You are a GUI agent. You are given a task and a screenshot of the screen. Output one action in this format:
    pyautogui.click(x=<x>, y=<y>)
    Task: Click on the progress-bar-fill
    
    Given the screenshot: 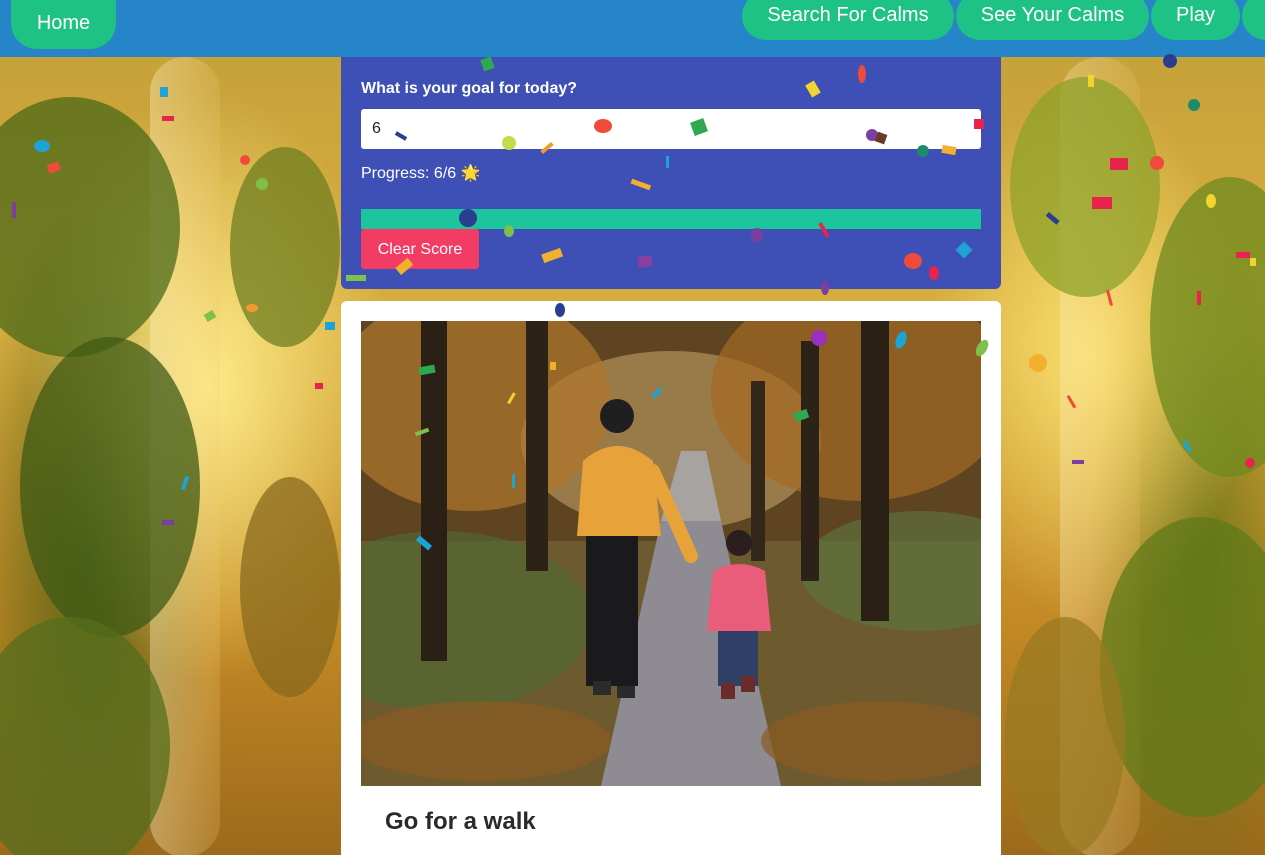 What is the action you would take?
    pyautogui.click(x=671, y=219)
    